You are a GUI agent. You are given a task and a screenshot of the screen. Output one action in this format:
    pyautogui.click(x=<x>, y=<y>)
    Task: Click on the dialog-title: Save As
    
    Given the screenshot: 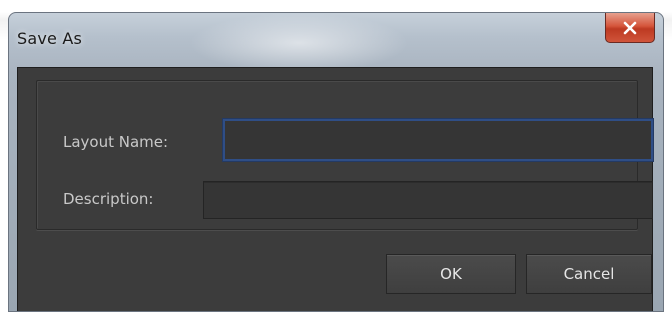 What is the action you would take?
    pyautogui.click(x=50, y=38)
    